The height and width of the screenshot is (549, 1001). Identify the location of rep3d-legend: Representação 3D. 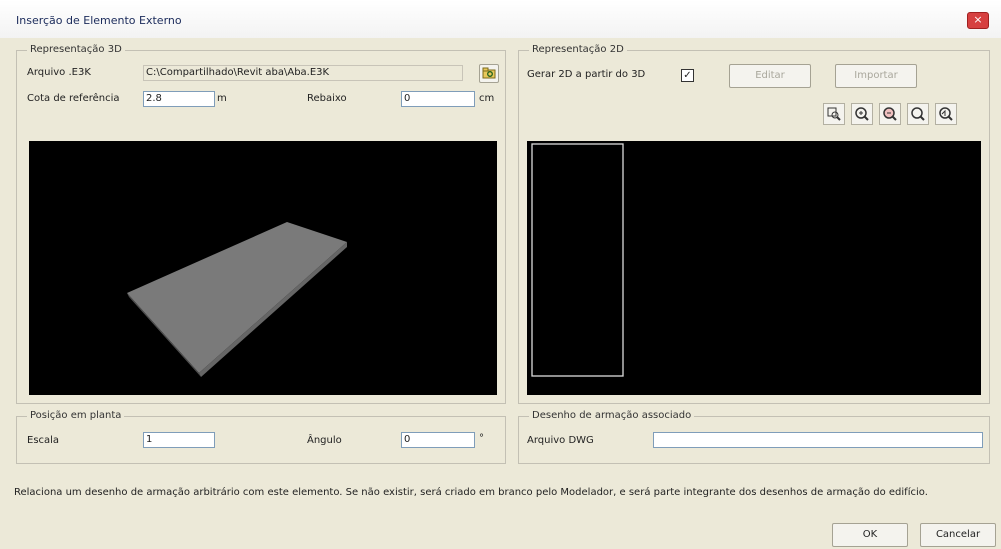
(76, 49).